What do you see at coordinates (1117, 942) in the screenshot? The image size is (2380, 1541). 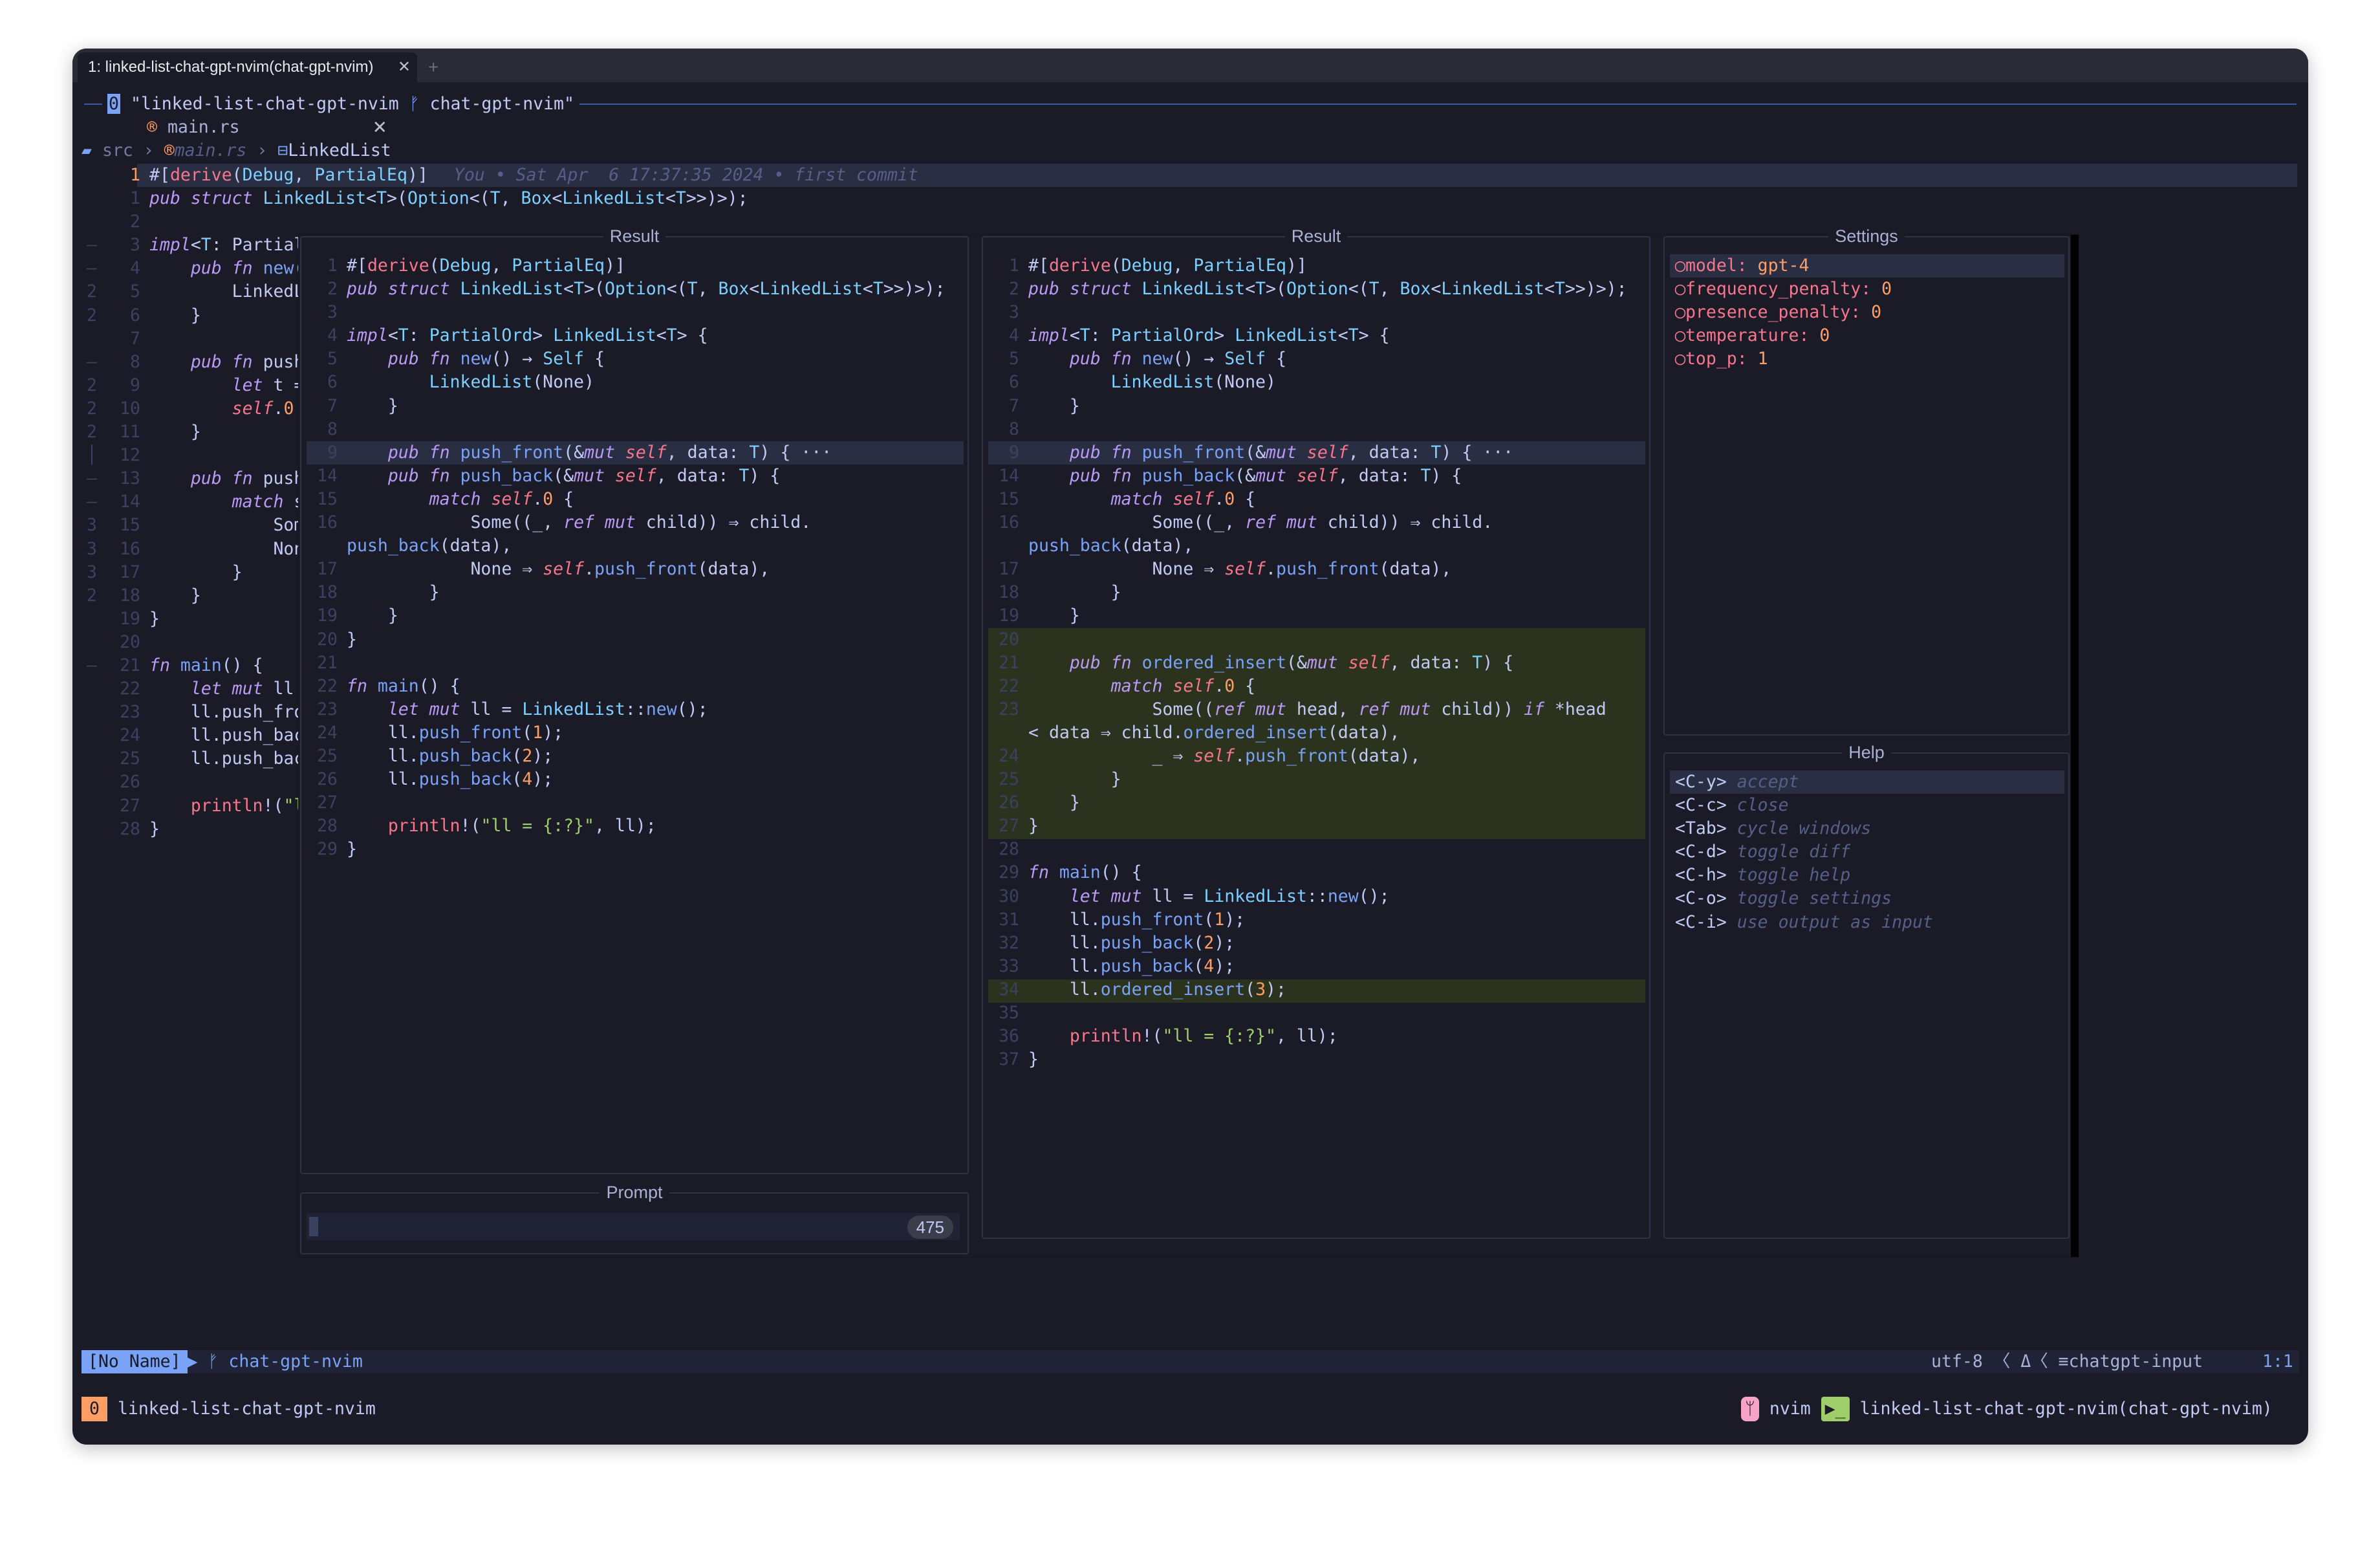 I see `code-line: 32 ll.push_back(2);` at bounding box center [1117, 942].